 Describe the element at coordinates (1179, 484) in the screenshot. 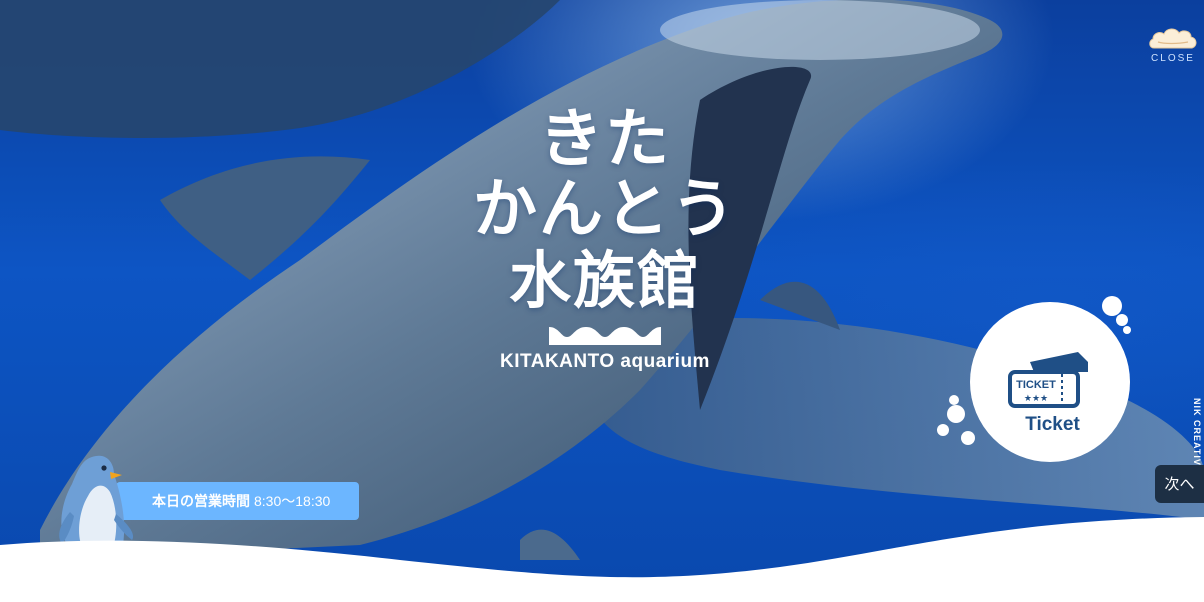

I see `next-button: 次へ` at that location.